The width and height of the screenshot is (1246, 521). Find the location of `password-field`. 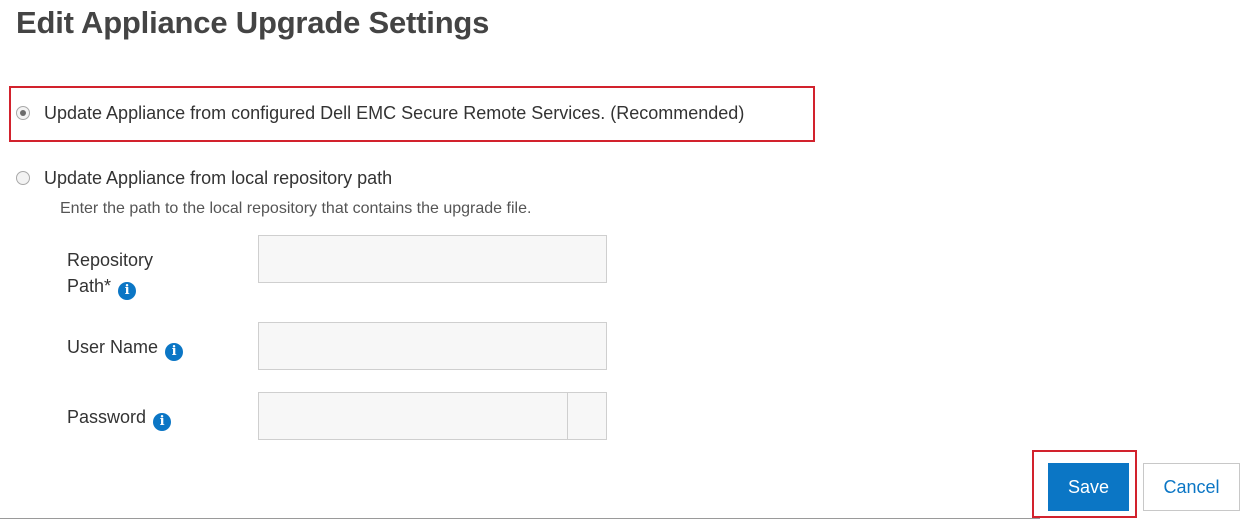

password-field is located at coordinates (432, 416).